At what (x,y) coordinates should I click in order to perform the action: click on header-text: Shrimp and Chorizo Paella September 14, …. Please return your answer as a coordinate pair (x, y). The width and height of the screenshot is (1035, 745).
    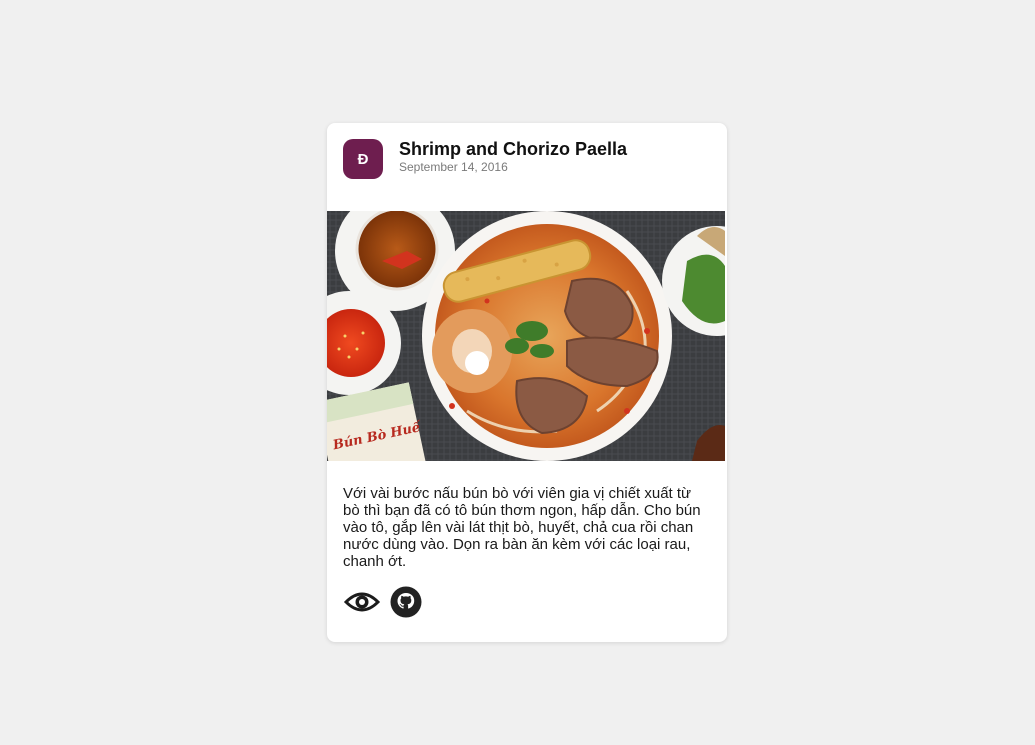
    Looking at the image, I should click on (513, 156).